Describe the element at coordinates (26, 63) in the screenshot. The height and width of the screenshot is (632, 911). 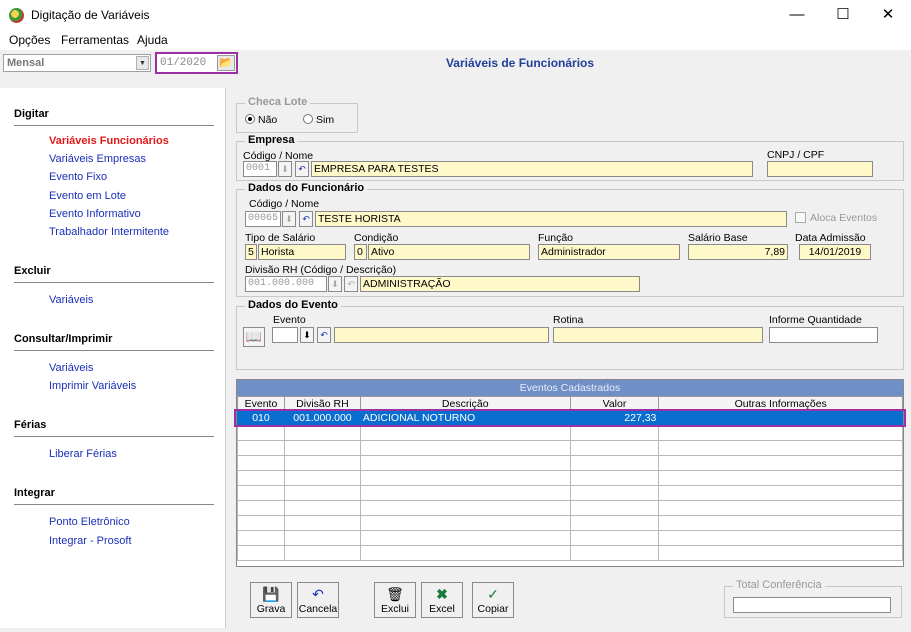
I see `period-value: Mensal` at that location.